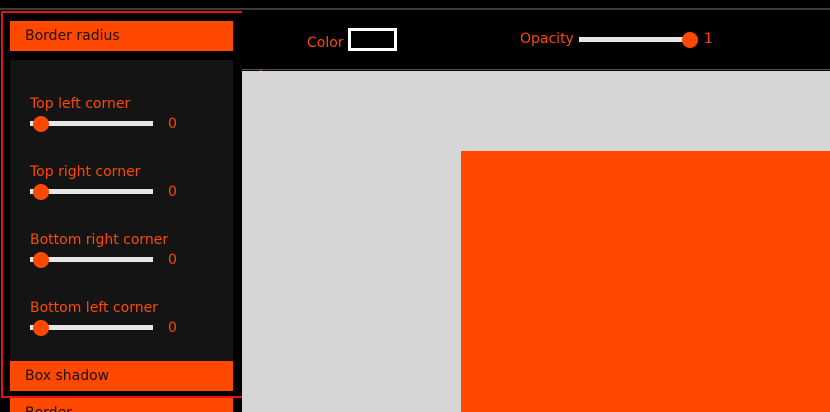  I want to click on bottom-right-corner-label: Bottom right corner, so click(99, 240).